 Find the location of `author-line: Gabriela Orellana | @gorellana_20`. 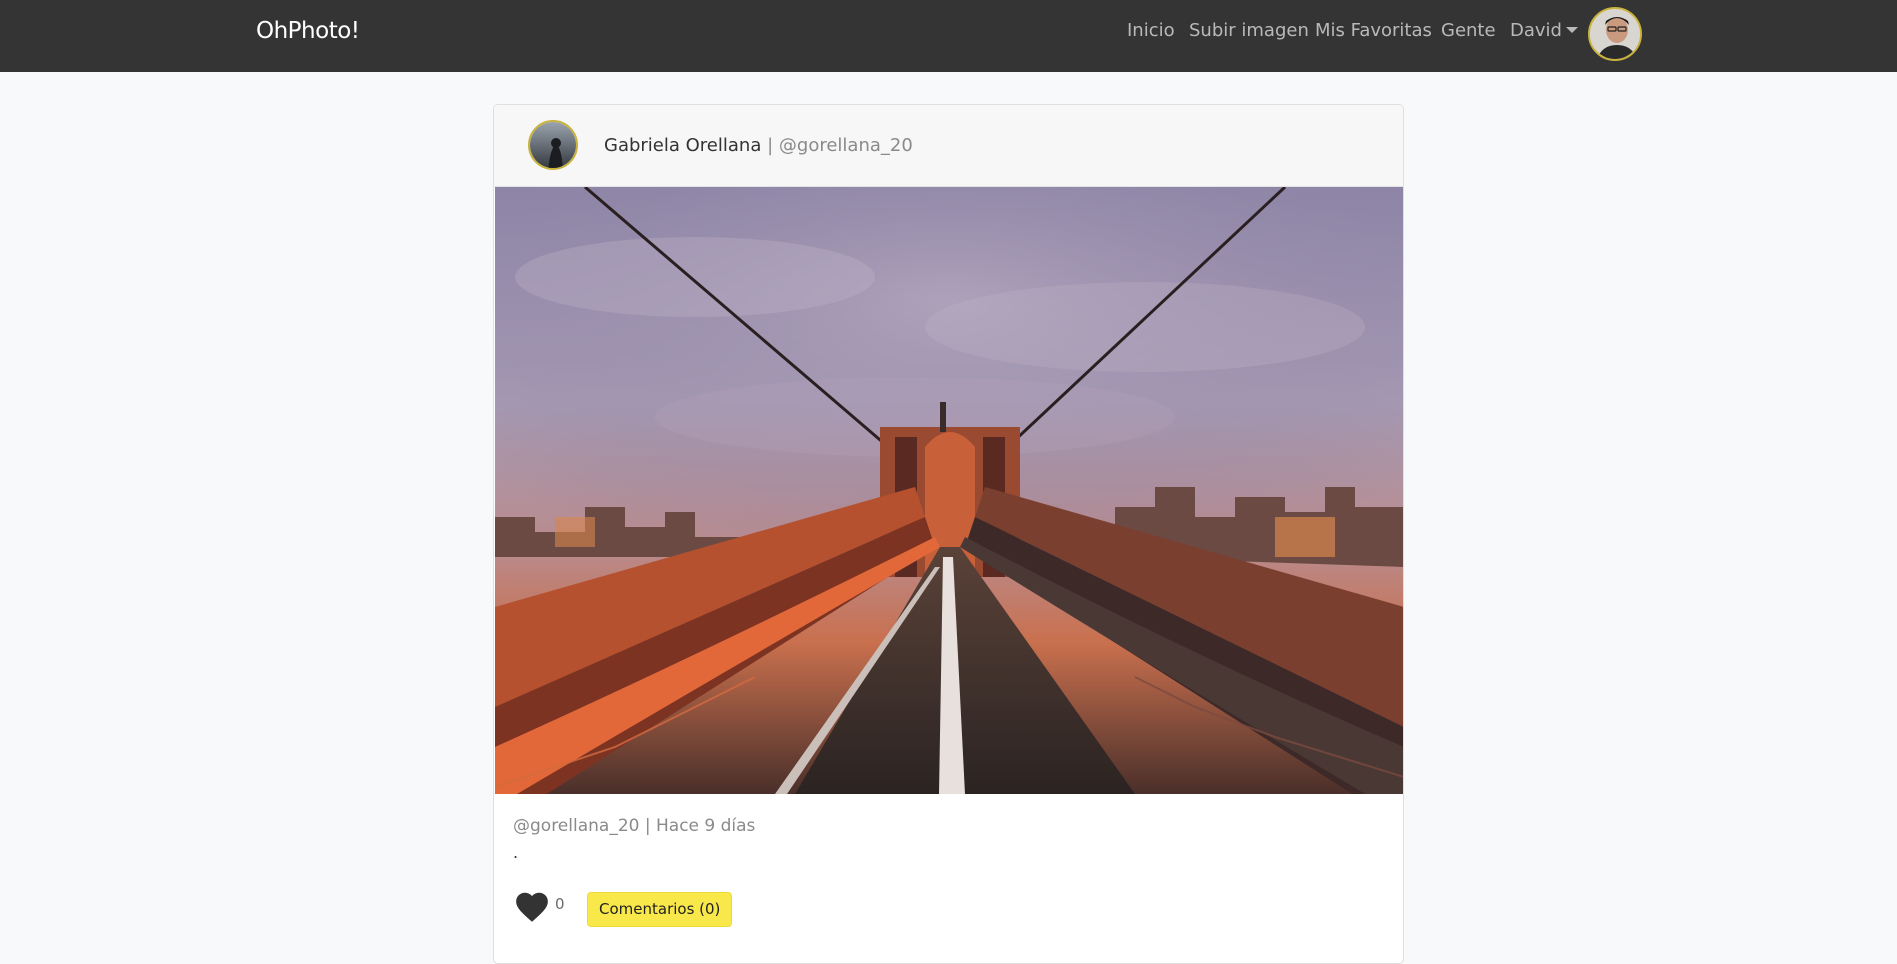

author-line: Gabriela Orellana | @gorellana_20 is located at coordinates (758, 145).